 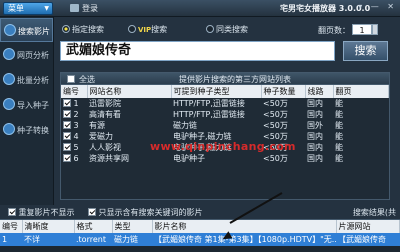 What do you see at coordinates (283, 91) in the screenshot?
I see `column-header: 种子数量` at bounding box center [283, 91].